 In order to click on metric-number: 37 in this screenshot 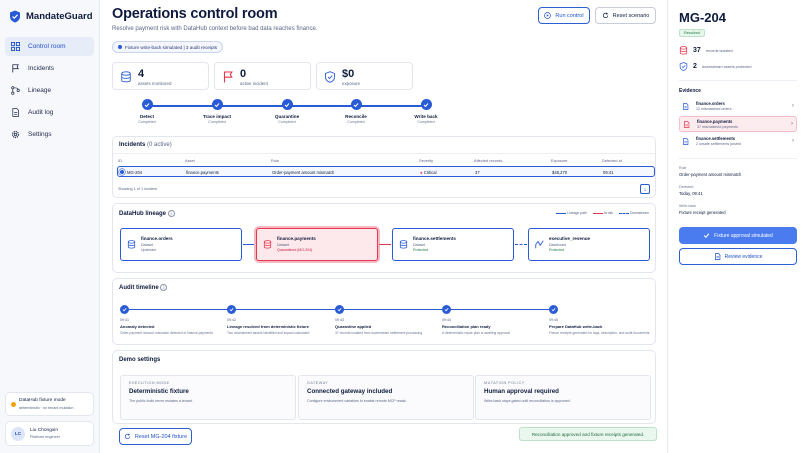, I will do `click(697, 50)`.